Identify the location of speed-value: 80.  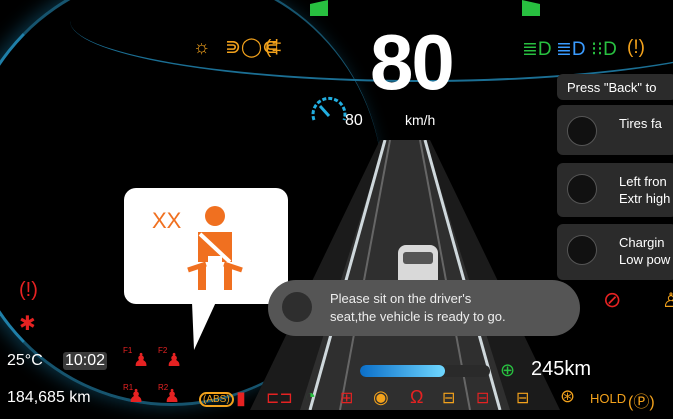
(412, 62).